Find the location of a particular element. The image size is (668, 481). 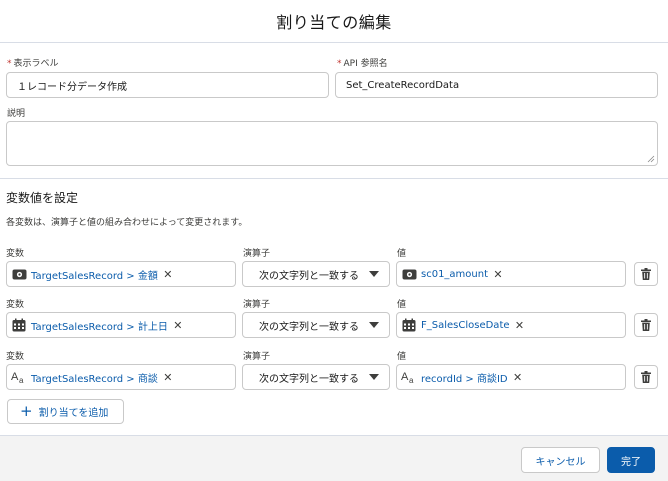

description-field-label: 説明 is located at coordinates (16, 114).